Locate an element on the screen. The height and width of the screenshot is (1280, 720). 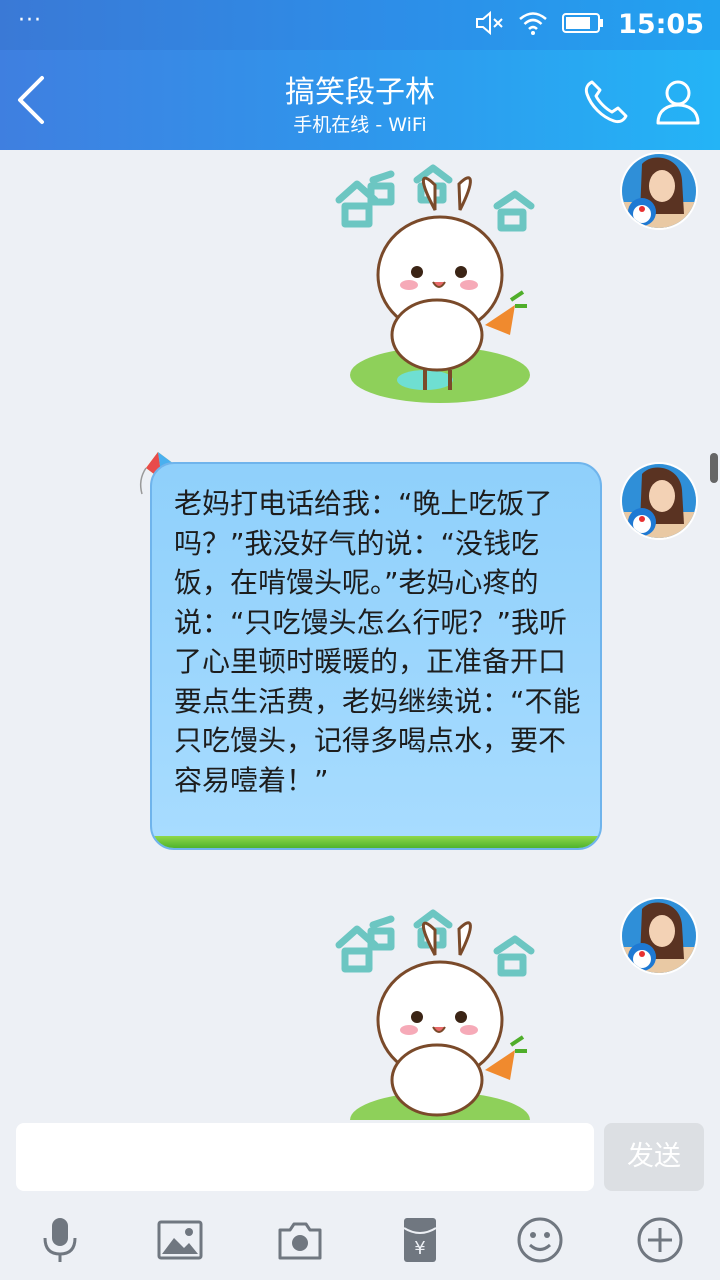
emoji-icon is located at coordinates (540, 1240).